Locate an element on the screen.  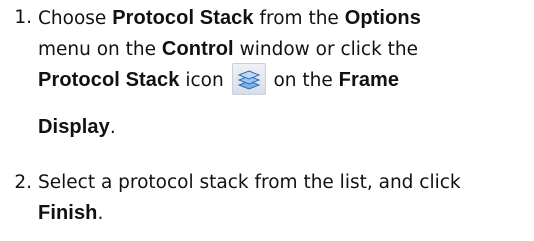
menu-item-label: Protocol Stack is located at coordinates (183, 18).